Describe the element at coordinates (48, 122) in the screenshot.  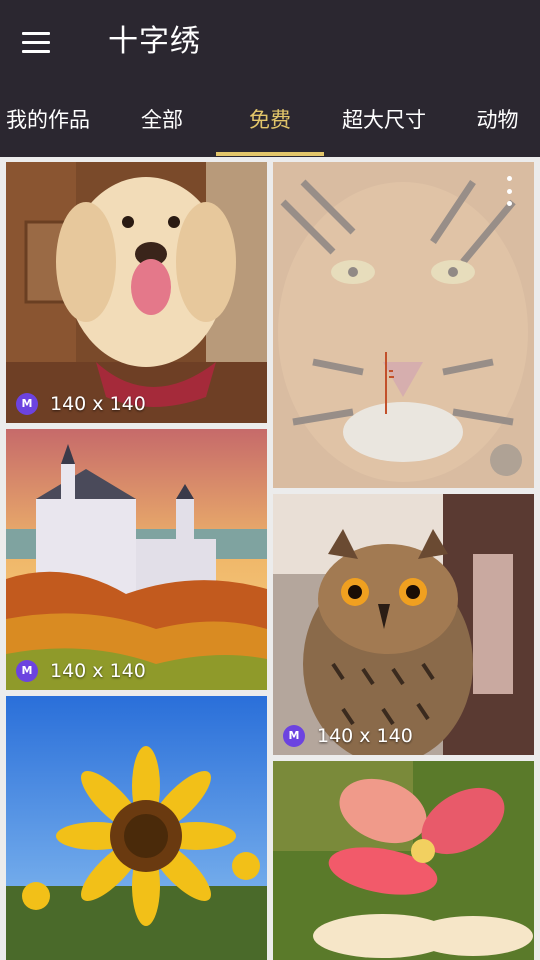
I see `tab-my-works: 我的作品` at that location.